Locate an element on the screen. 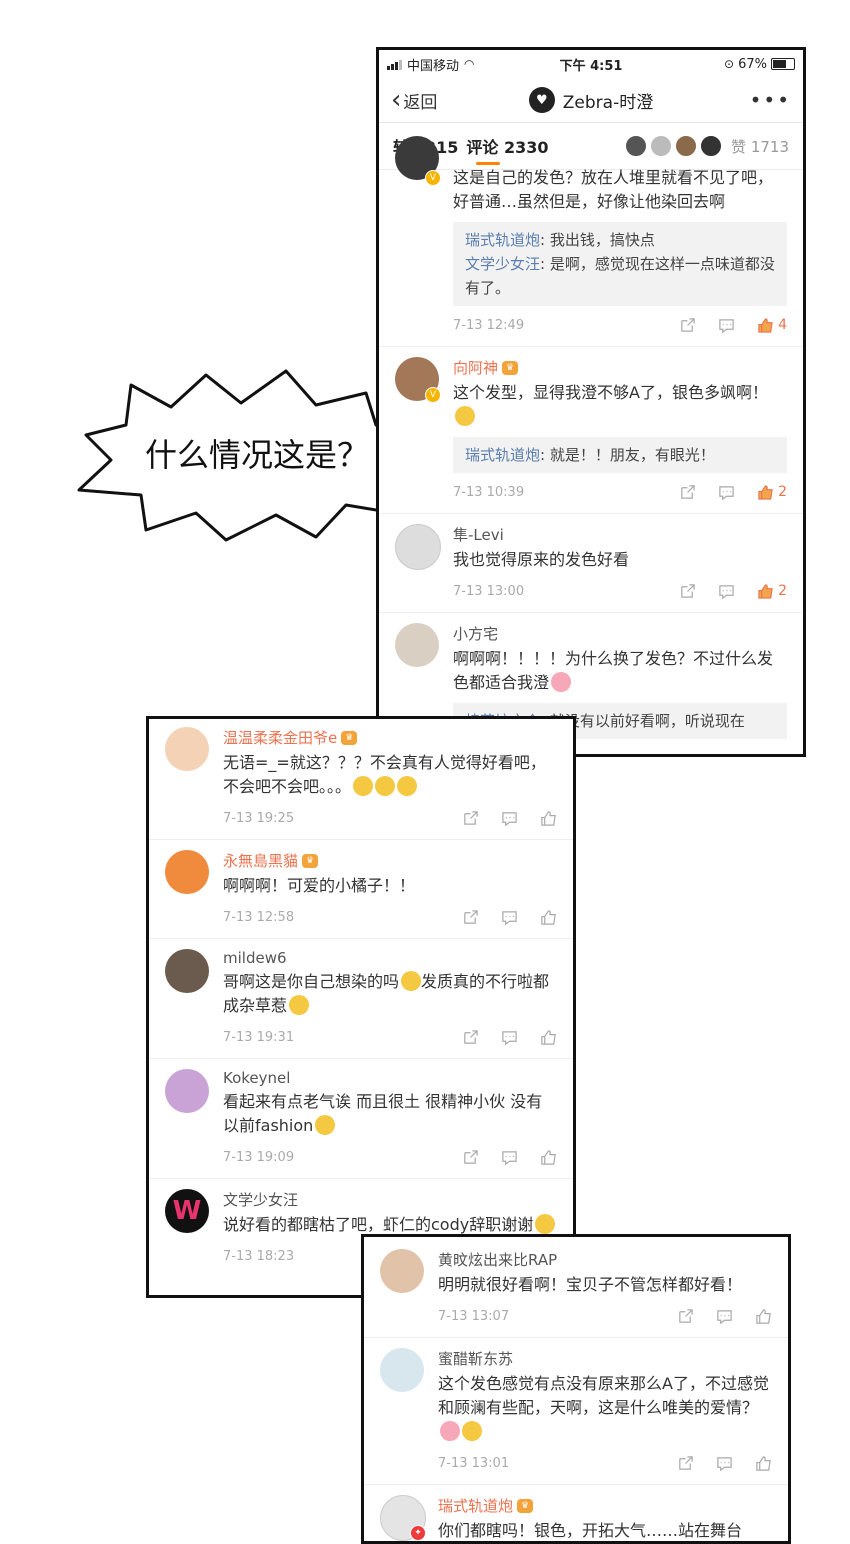  comment-text: 看起来有点老气诶 而且很土 很精神小伙 没有以前fashion is located at coordinates (383, 1113).